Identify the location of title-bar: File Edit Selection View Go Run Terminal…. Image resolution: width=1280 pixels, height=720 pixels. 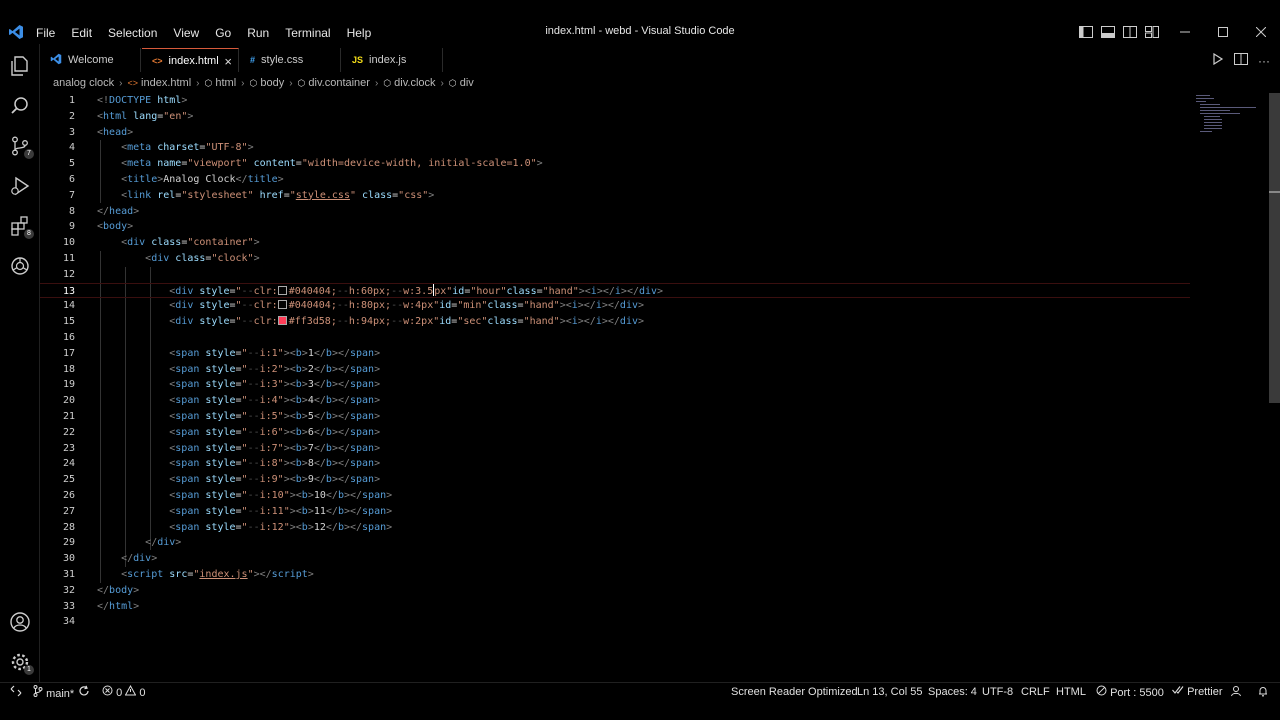
(640, 22).